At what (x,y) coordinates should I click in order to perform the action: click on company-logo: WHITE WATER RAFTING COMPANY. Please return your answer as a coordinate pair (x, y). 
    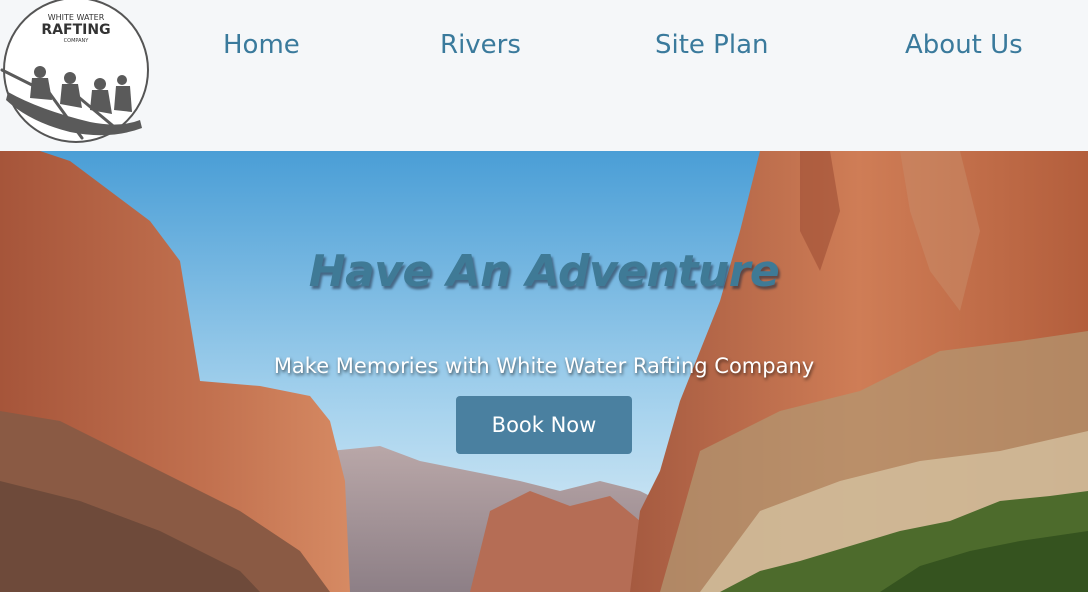
    Looking at the image, I should click on (76, 73).